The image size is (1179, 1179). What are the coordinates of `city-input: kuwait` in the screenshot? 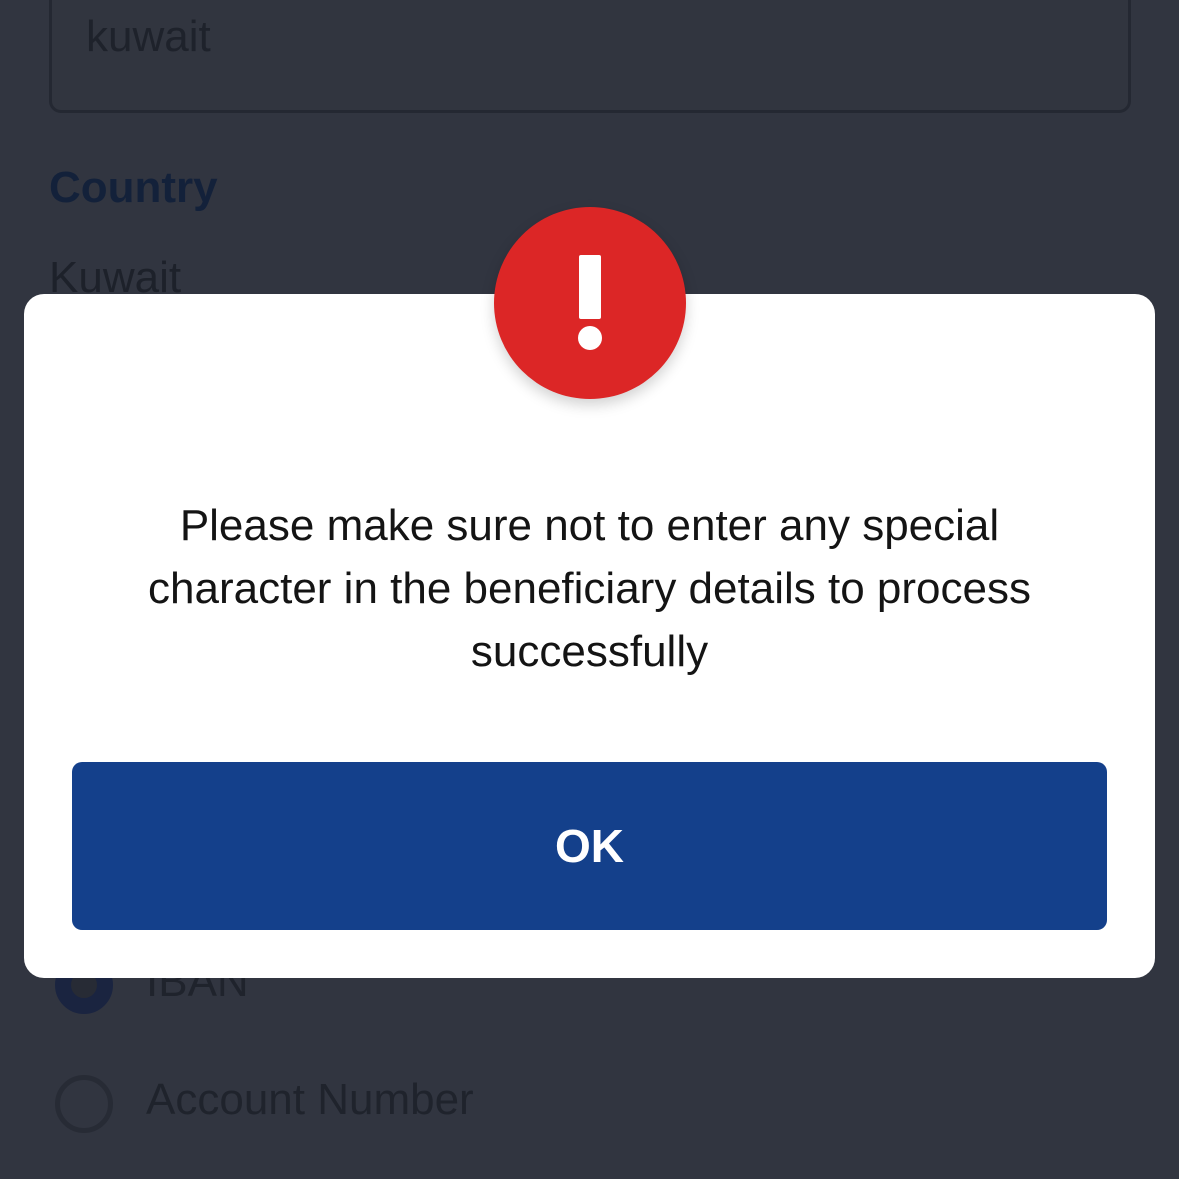 It's located at (590, 56).